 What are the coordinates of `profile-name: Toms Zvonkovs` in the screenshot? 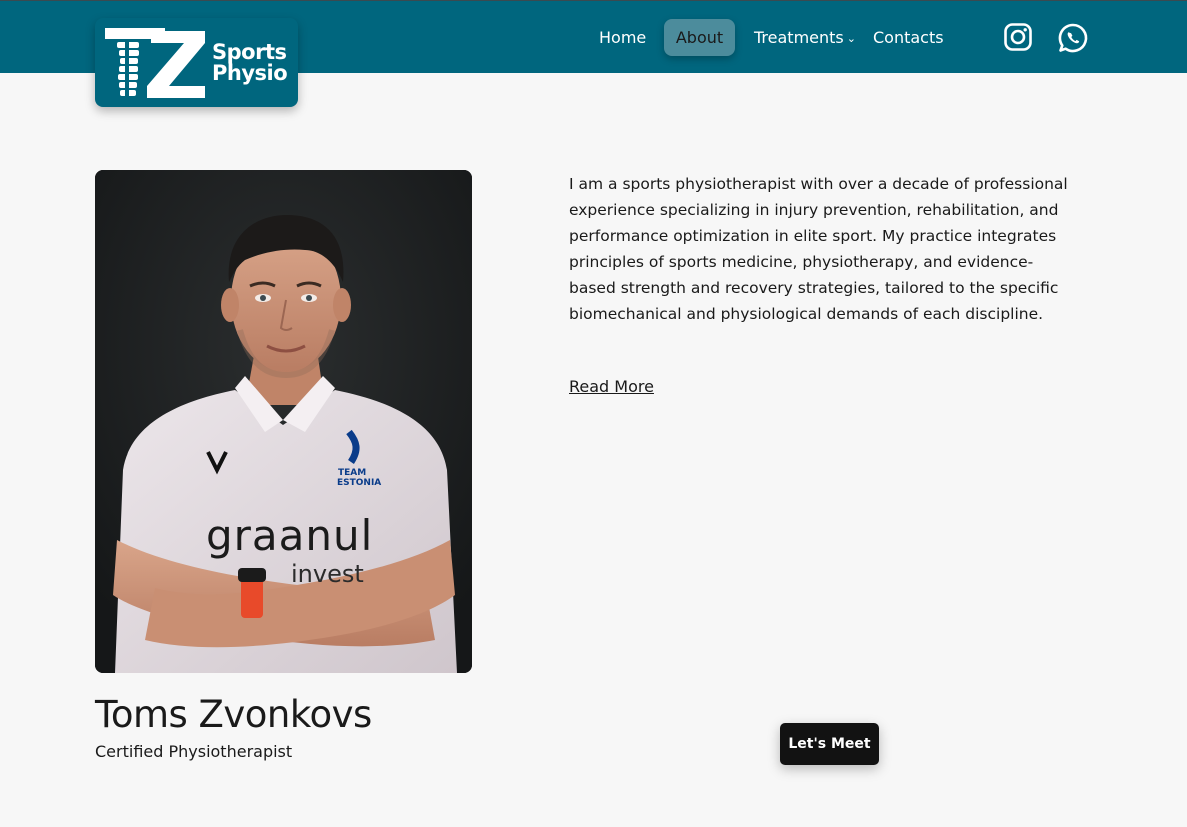 It's located at (233, 714).